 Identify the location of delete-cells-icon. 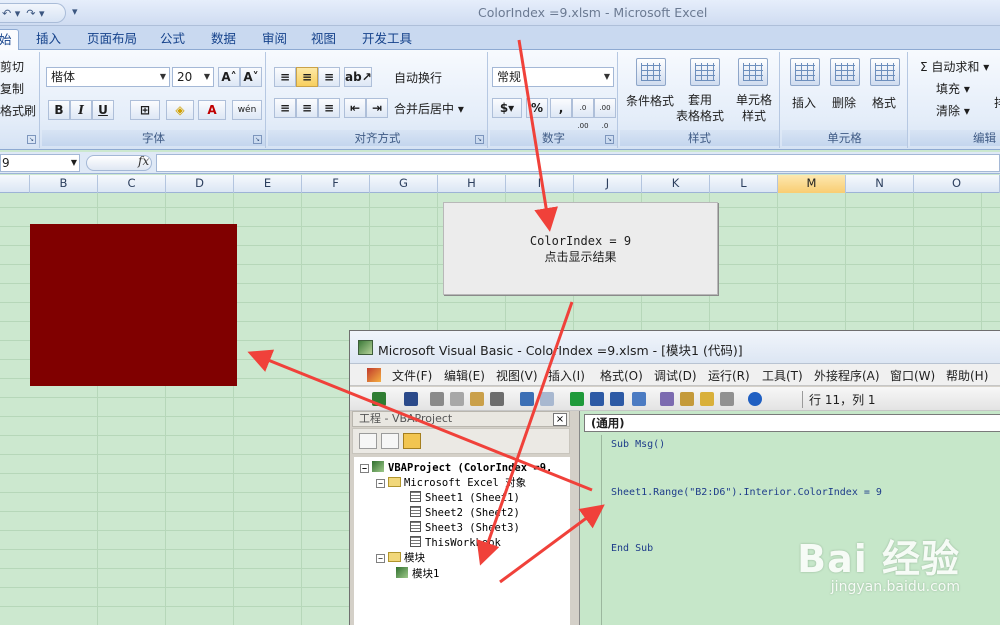
(845, 72).